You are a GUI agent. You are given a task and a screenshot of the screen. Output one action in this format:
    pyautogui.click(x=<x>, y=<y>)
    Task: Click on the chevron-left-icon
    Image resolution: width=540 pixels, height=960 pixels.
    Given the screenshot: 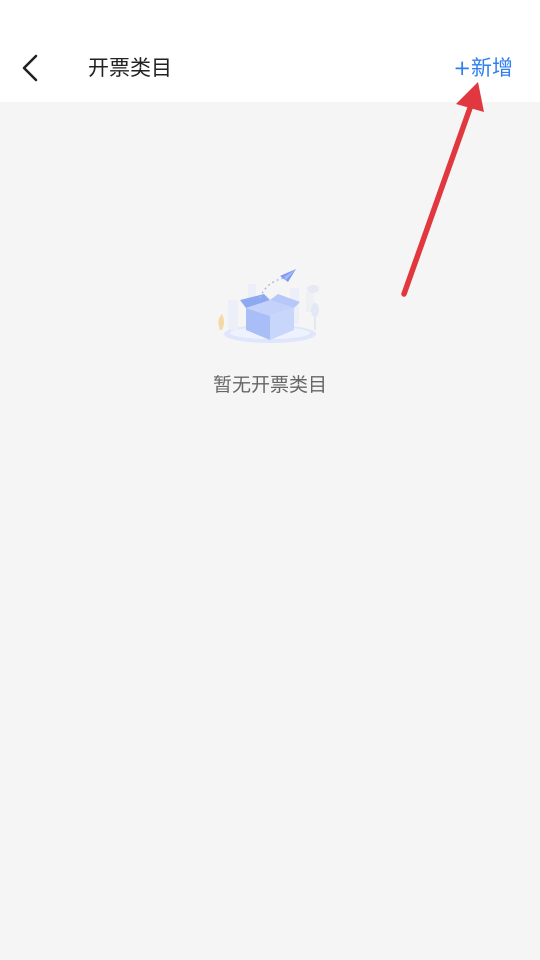 What is the action you would take?
    pyautogui.click(x=30, y=68)
    